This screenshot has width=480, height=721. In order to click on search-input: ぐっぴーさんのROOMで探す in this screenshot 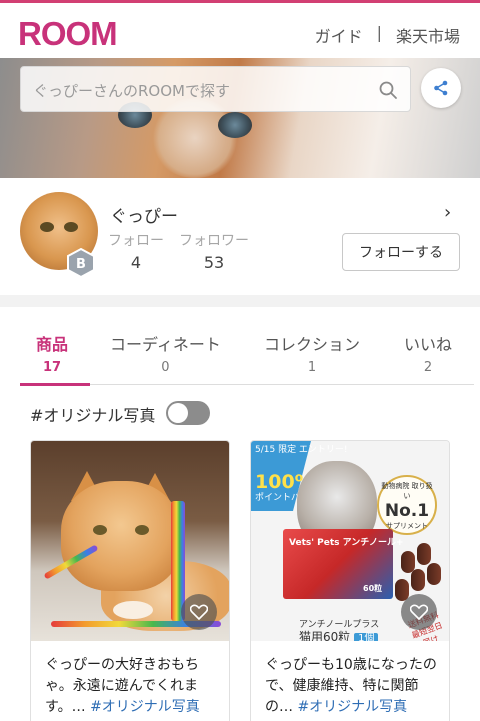, I will do `click(131, 90)`.